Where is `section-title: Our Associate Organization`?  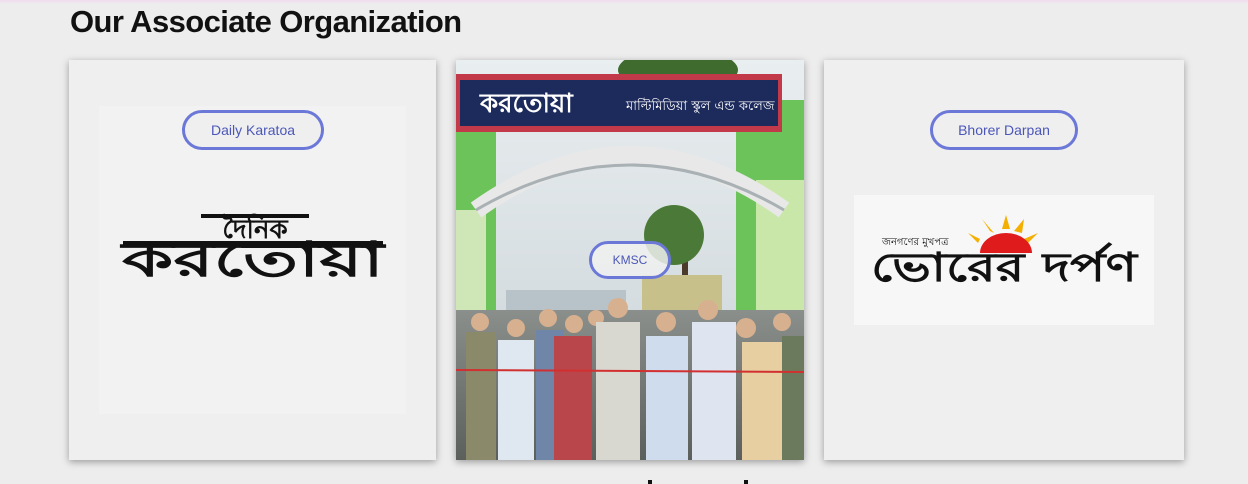 section-title: Our Associate Organization is located at coordinates (266, 21).